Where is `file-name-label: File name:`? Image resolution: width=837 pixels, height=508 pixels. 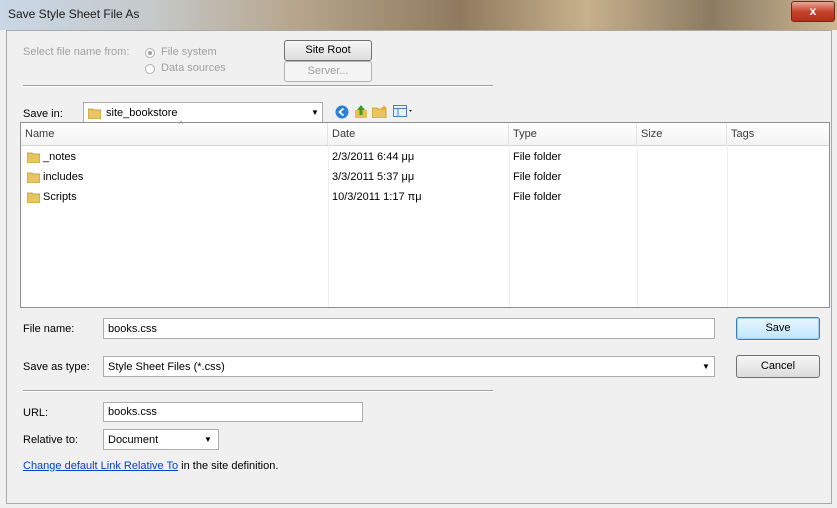
file-name-label: File name: is located at coordinates (49, 329).